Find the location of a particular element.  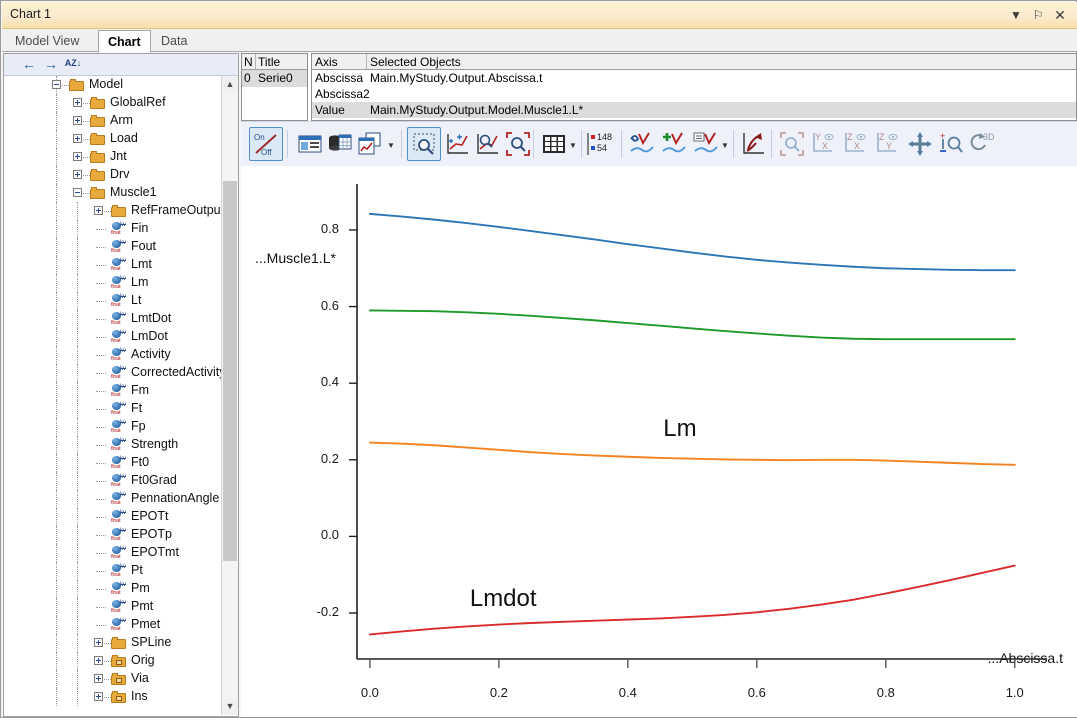

scrollbar-thumb is located at coordinates (230, 371).